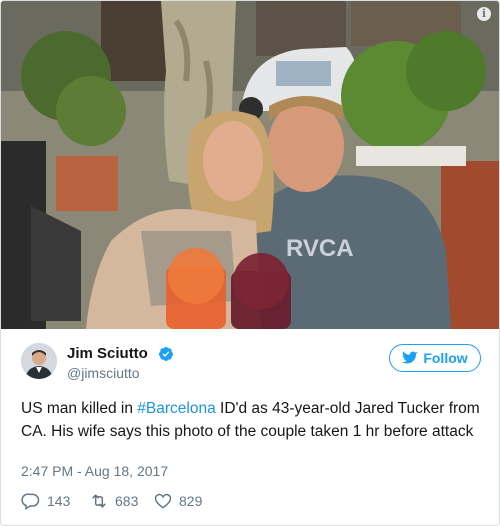 The height and width of the screenshot is (526, 500). Describe the element at coordinates (94, 471) in the screenshot. I see `tweet-timestamp: 2:47 PM - Aug 18, 2017` at that location.